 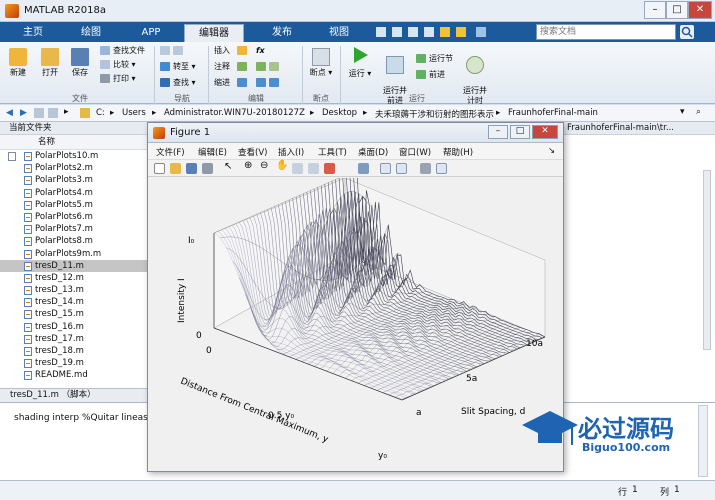 I want to click on name-column-header: 名称, so click(x=74, y=148).